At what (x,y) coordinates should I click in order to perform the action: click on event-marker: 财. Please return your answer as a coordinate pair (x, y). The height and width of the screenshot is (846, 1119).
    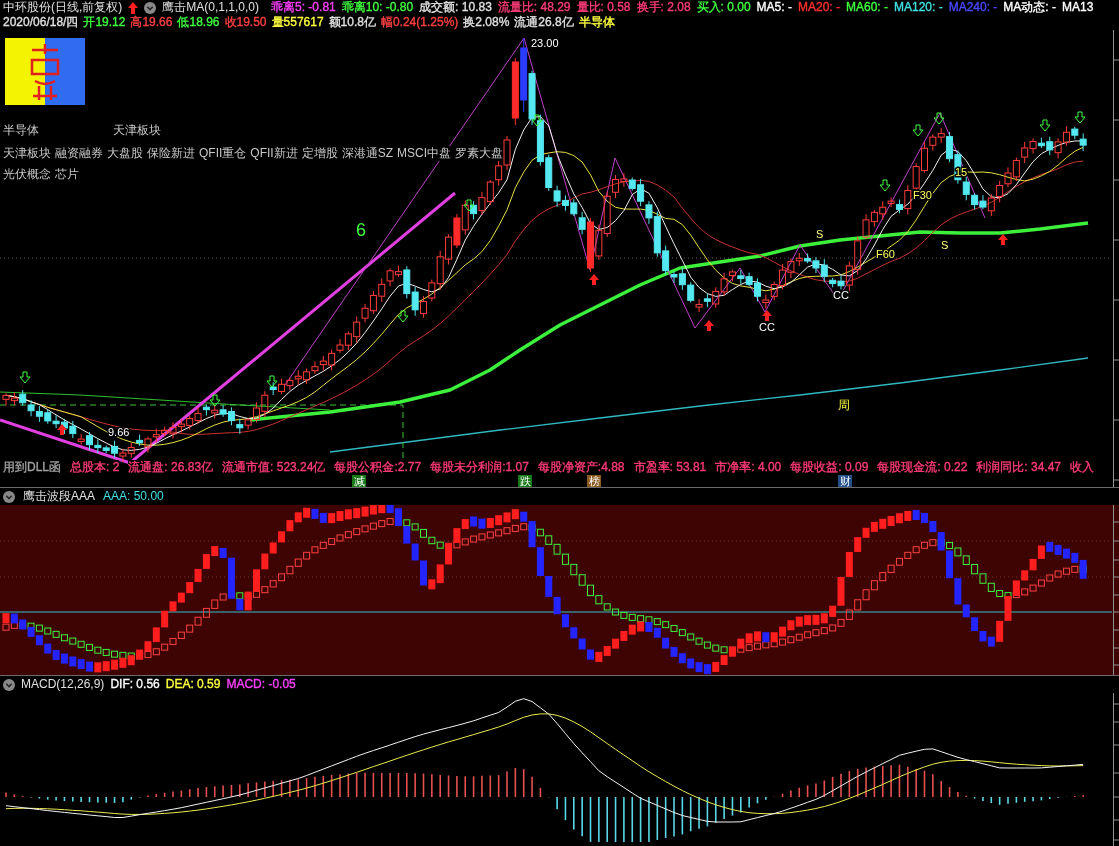
    Looking at the image, I should click on (845, 481).